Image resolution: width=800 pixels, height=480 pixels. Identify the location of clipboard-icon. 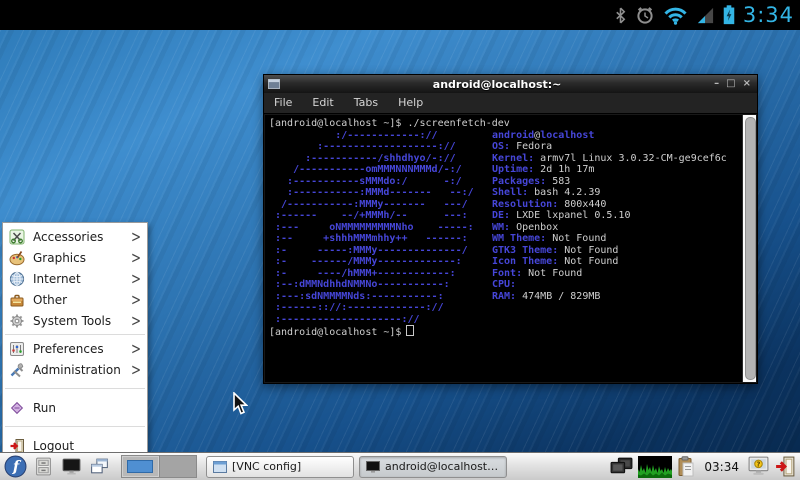
(686, 466).